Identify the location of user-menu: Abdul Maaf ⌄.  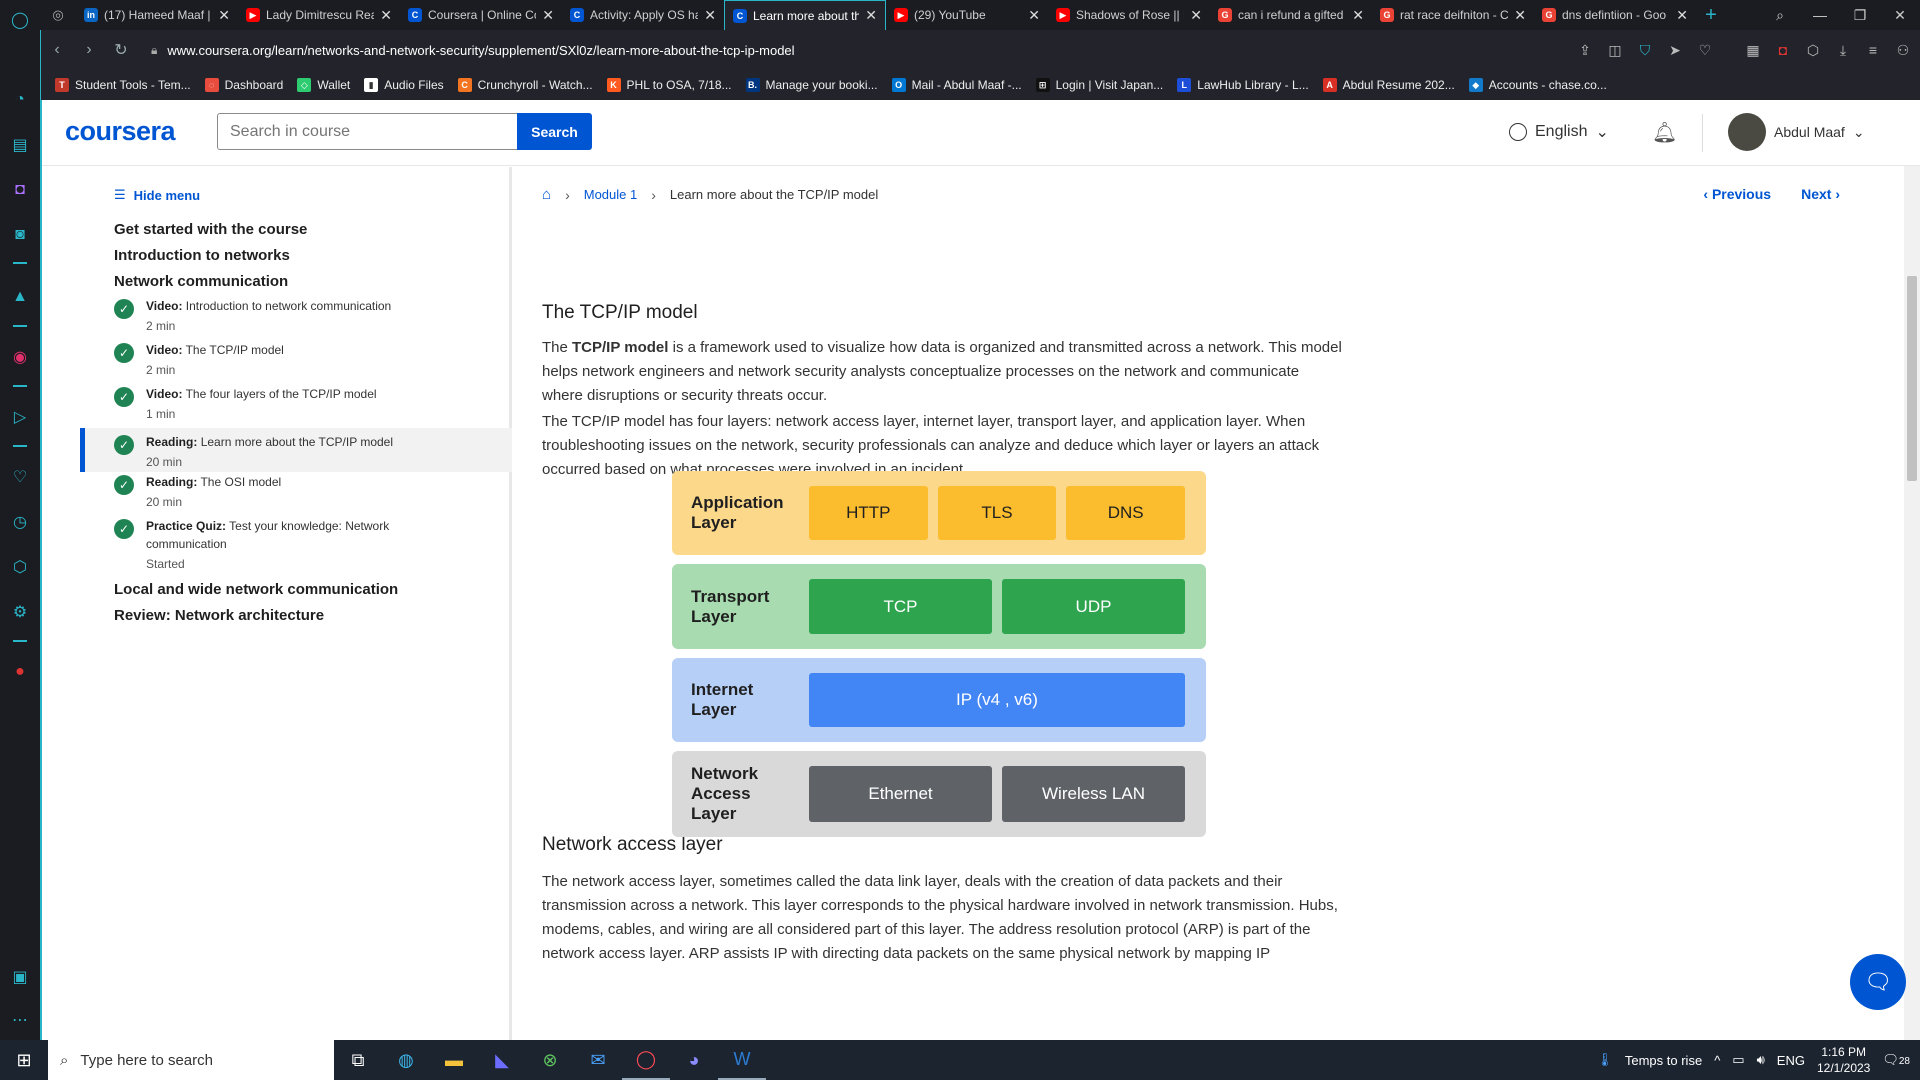
(1796, 132).